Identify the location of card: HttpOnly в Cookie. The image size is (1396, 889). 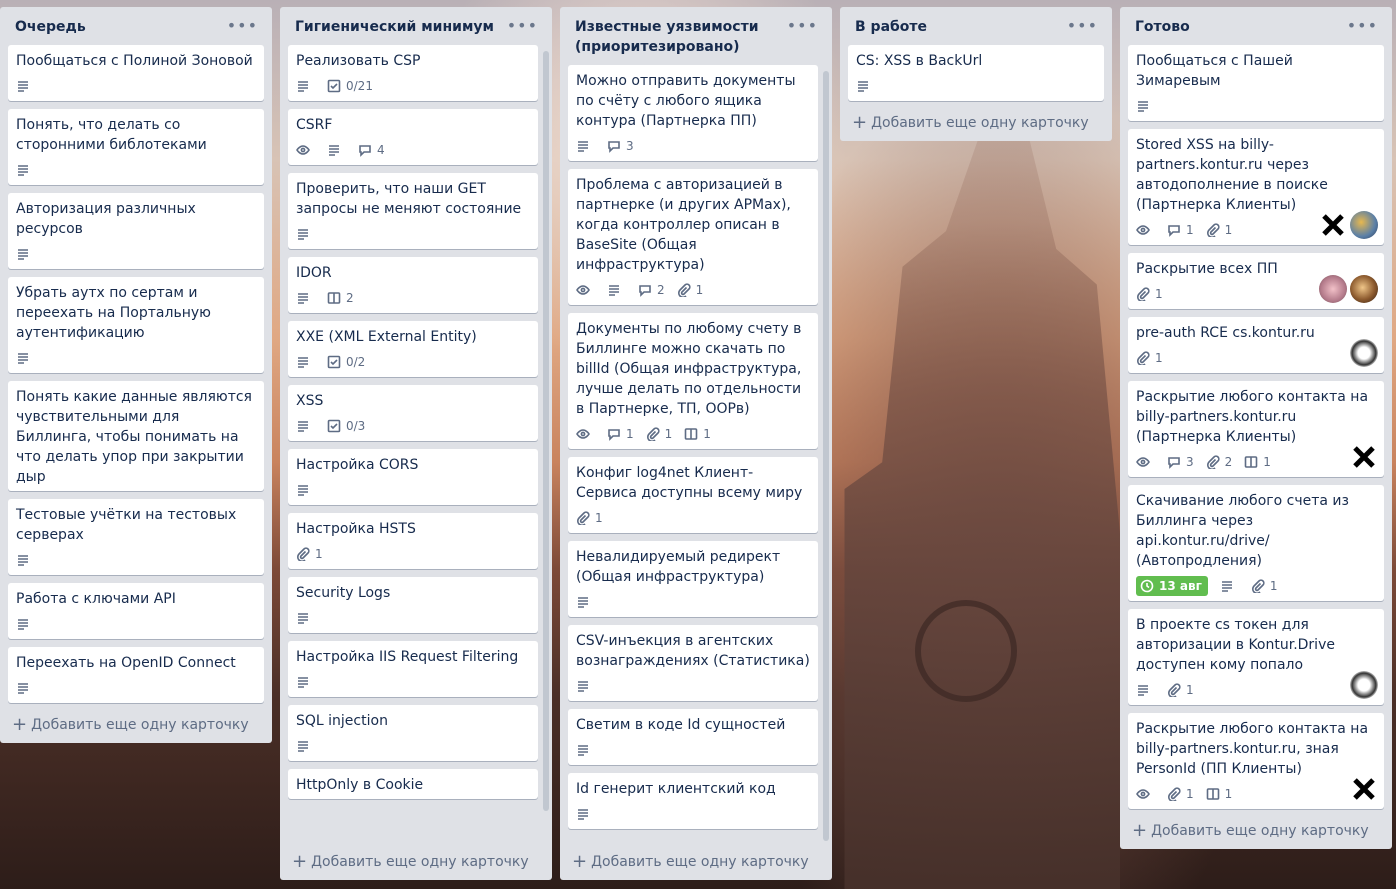
(413, 784).